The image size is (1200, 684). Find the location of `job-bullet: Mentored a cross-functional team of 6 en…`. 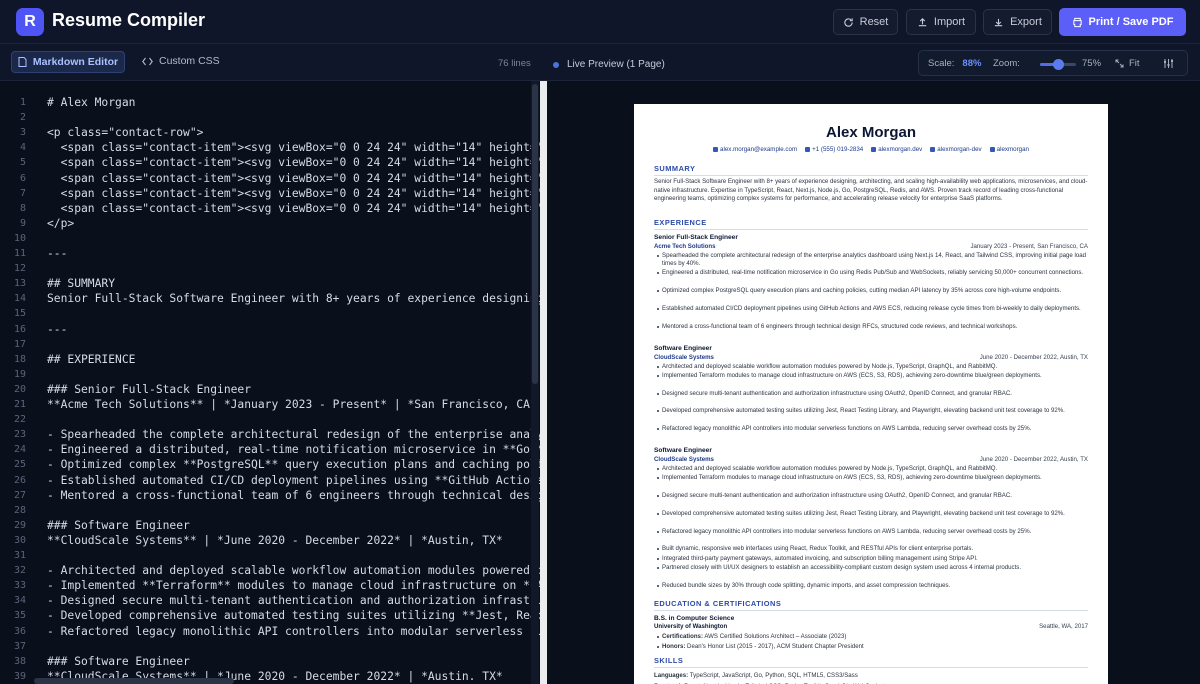

job-bullet: Mentored a cross-functional team of 6 en… is located at coordinates (871, 327).